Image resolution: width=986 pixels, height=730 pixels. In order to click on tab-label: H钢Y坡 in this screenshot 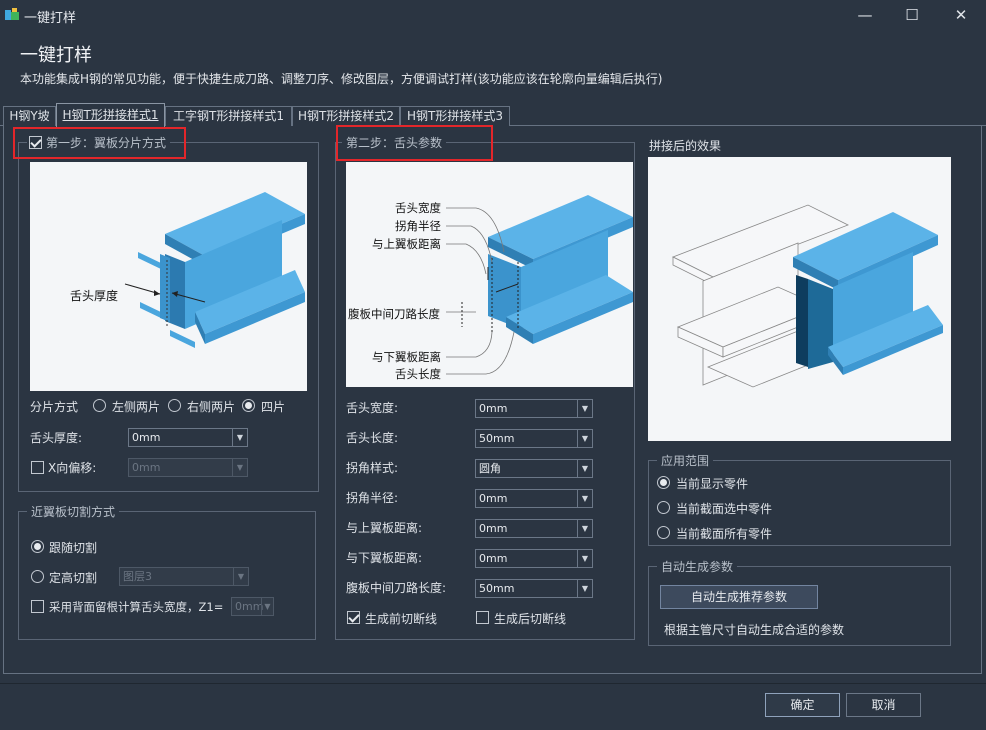, I will do `click(29, 116)`.